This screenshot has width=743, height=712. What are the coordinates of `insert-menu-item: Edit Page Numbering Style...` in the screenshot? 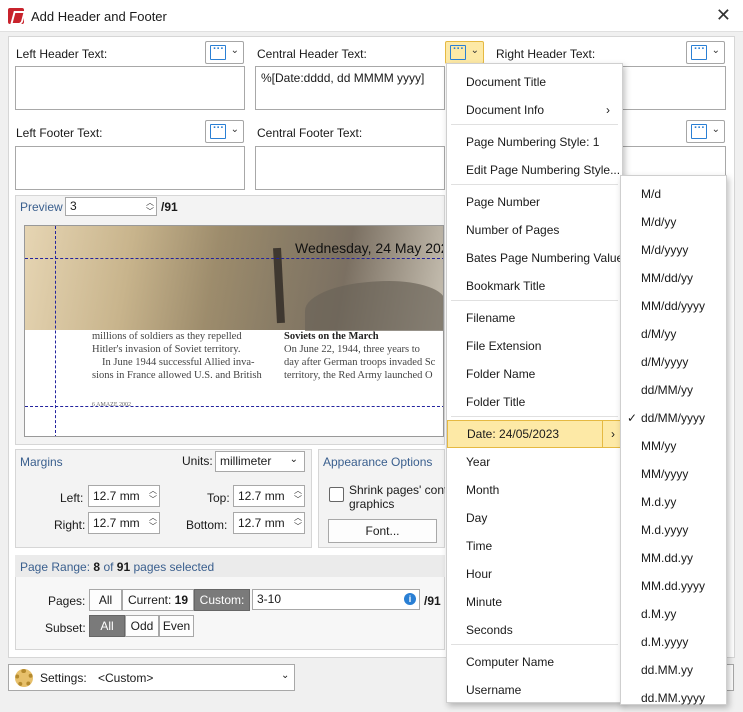 It's located at (534, 170).